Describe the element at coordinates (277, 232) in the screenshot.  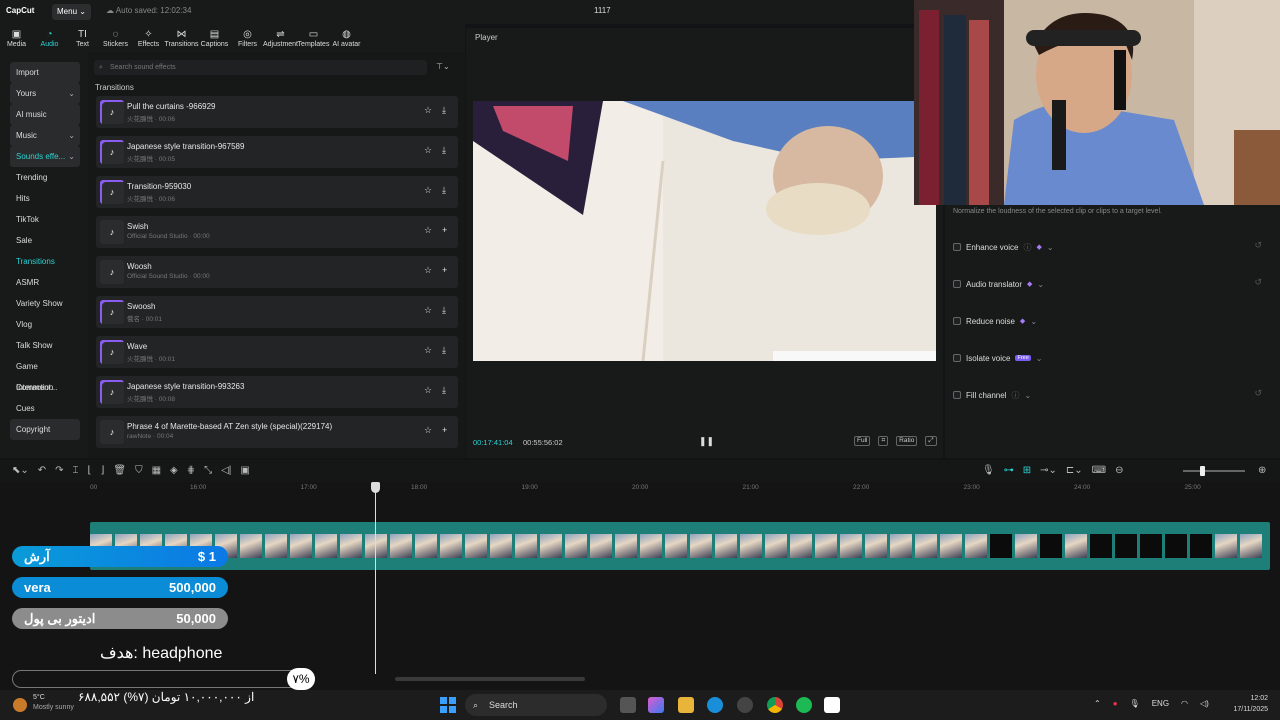
I see `sound-item: ♪ Swish Official Sound Studio · 00:00 ☆ +` at that location.